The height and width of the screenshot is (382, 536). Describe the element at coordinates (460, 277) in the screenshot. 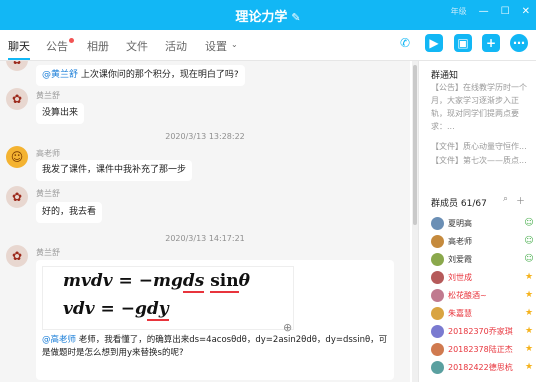

I see `member-name: 刘世成` at that location.